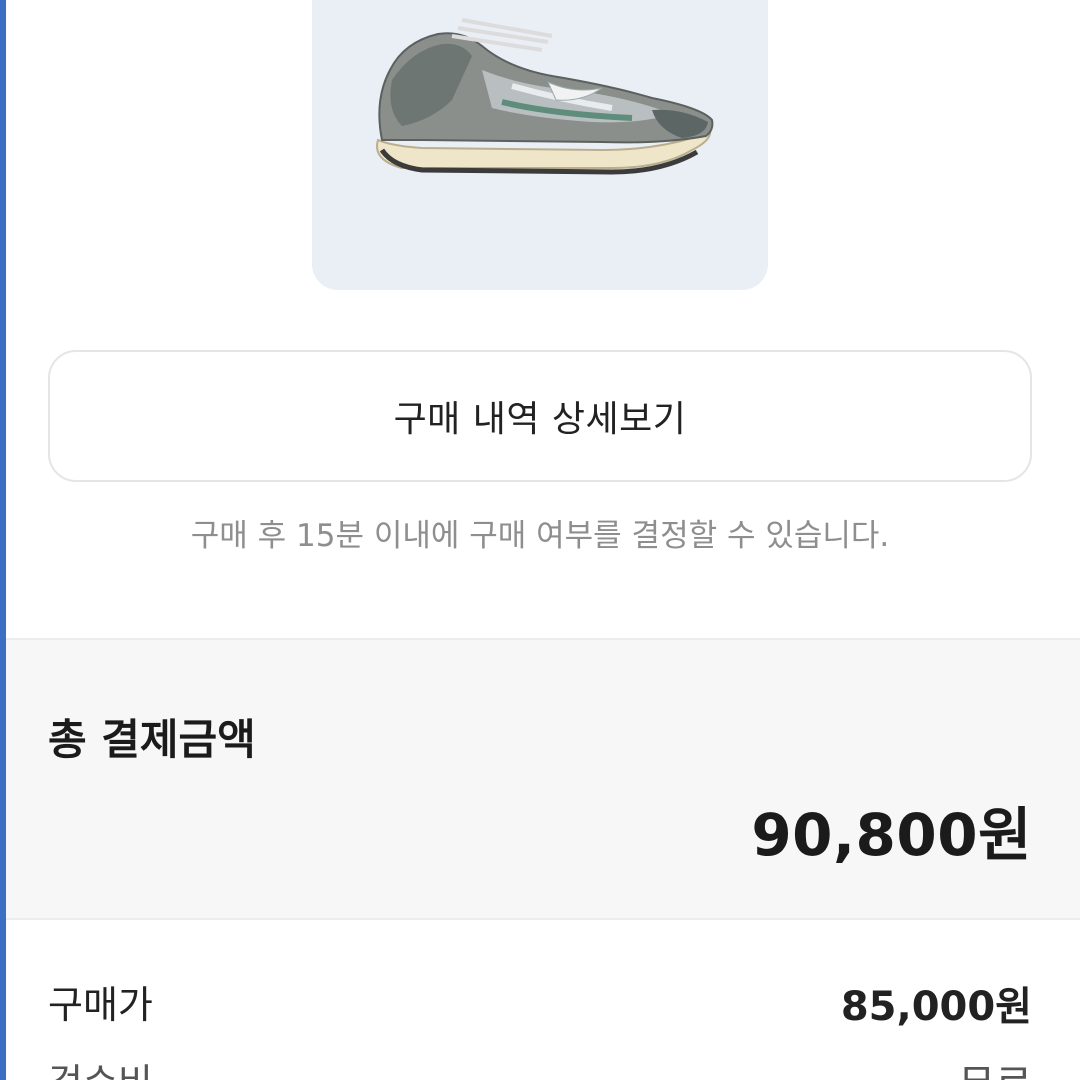  Describe the element at coordinates (540, 1066) in the screenshot. I see `price-row-inspection: 검수비 무료` at that location.